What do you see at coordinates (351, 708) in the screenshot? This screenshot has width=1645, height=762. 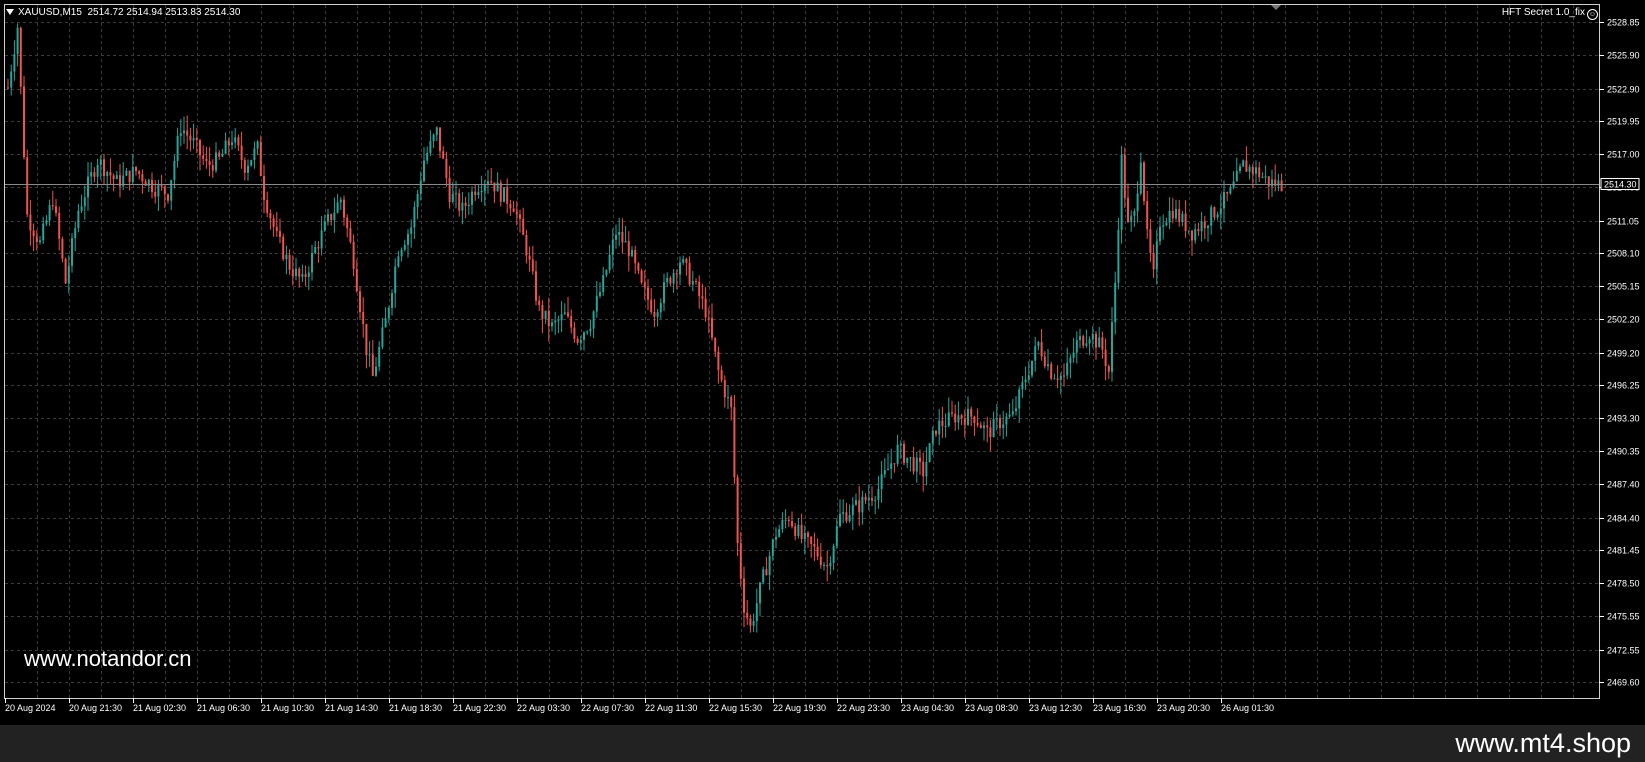 I see `time-tick-label: 21 Aug 14:30` at bounding box center [351, 708].